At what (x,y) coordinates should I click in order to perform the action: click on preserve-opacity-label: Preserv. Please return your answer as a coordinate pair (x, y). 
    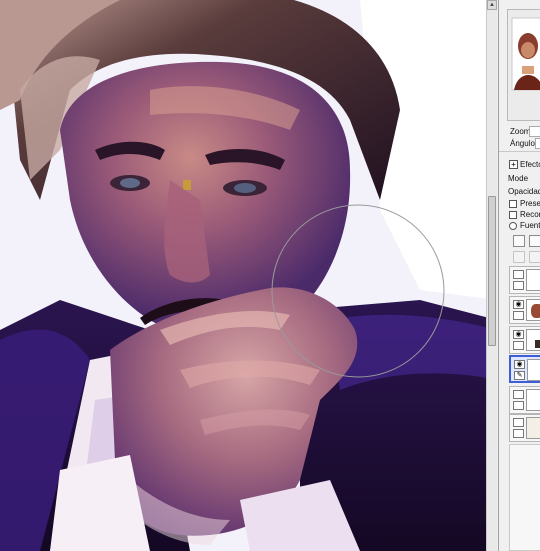
    Looking at the image, I should click on (530, 203).